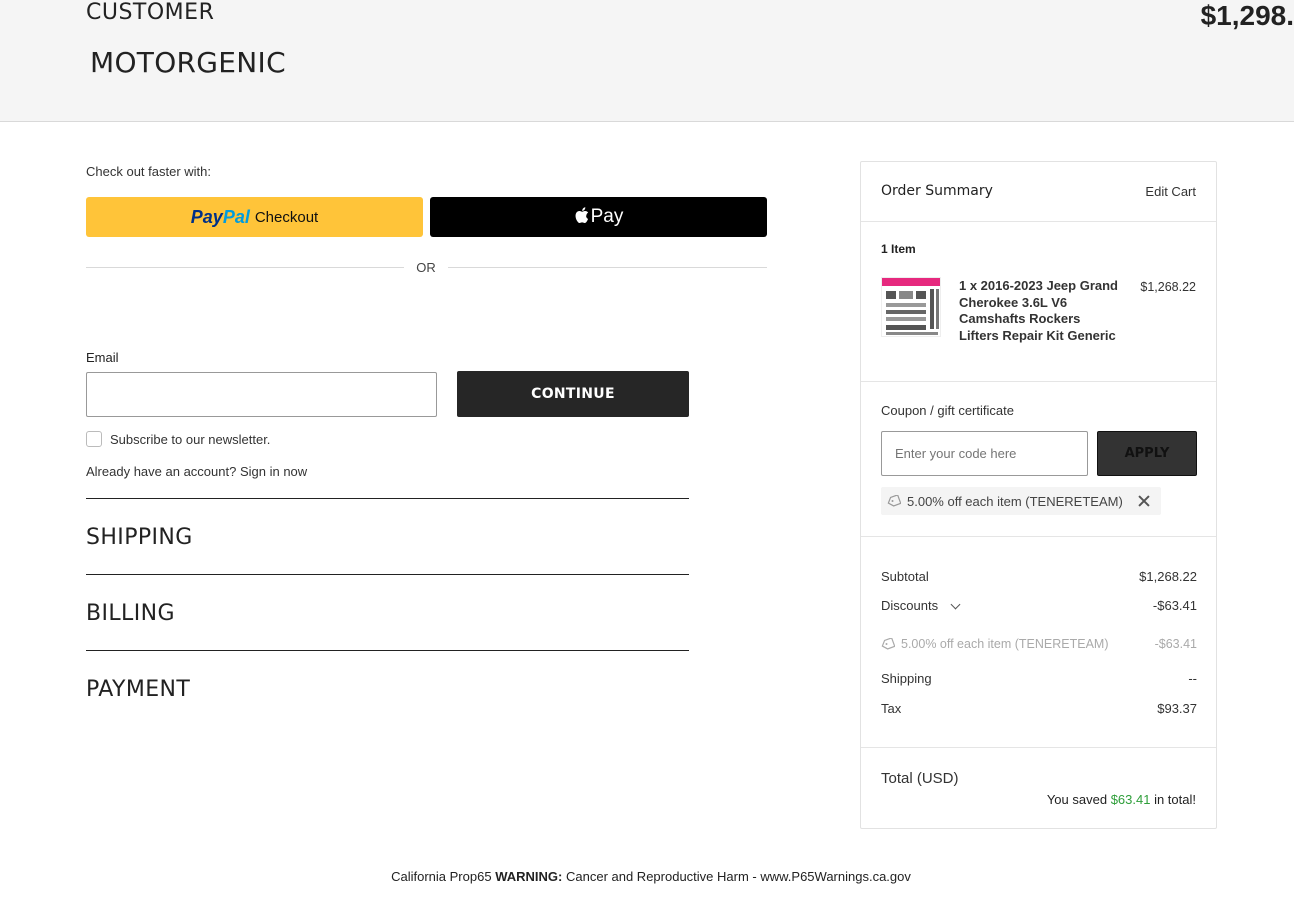 This screenshot has height=911, width=1294. I want to click on paypal-checkout-button: PayPal Checkout, so click(254, 217).